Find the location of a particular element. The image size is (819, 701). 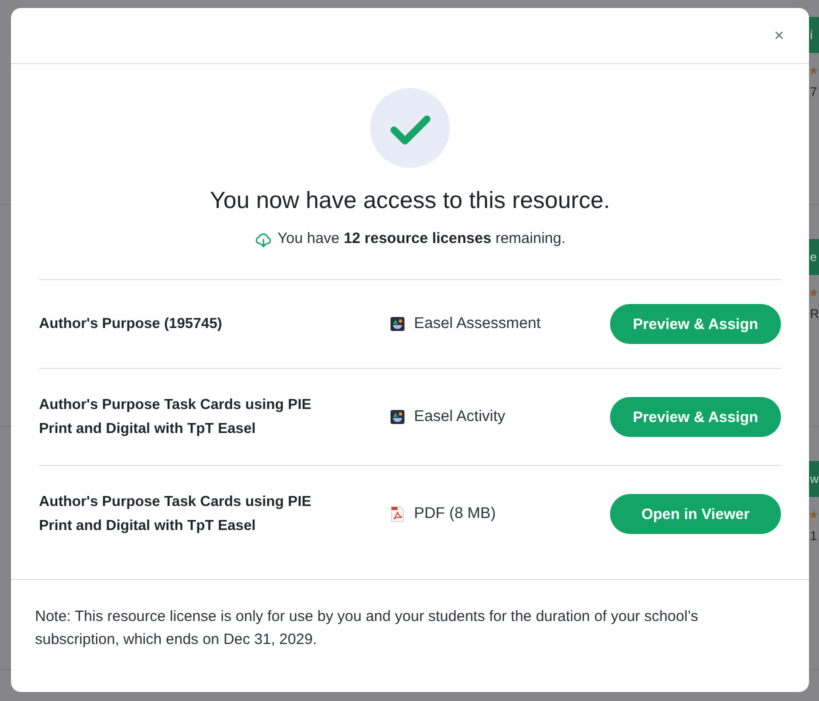

background-button: w is located at coordinates (814, 479).